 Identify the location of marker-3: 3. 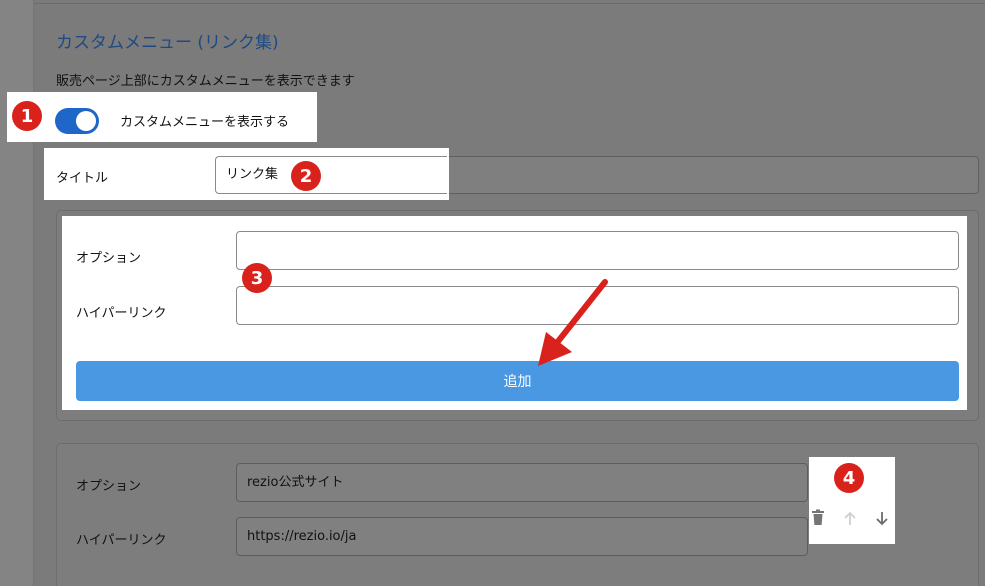
(257, 278).